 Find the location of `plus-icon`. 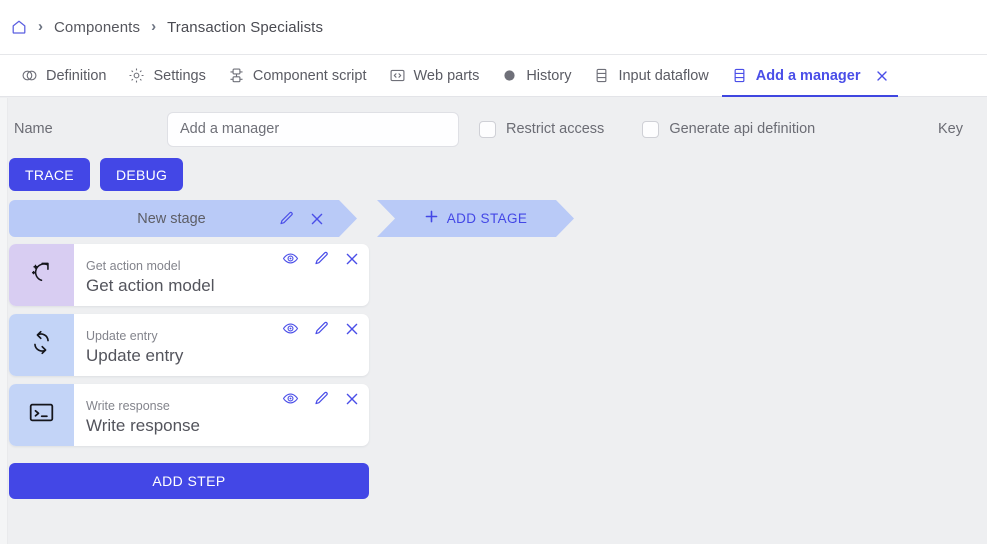

plus-icon is located at coordinates (431, 219).